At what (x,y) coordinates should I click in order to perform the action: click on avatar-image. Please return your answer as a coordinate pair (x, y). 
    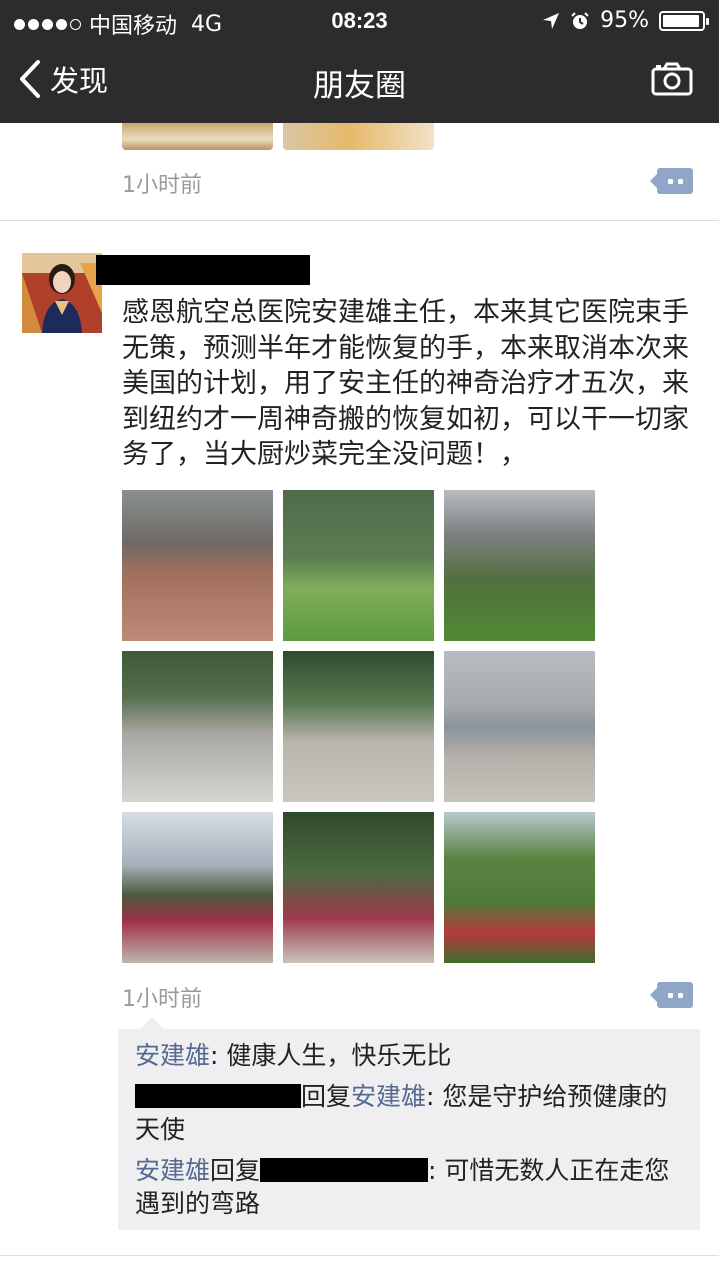
    Looking at the image, I should click on (62, 293).